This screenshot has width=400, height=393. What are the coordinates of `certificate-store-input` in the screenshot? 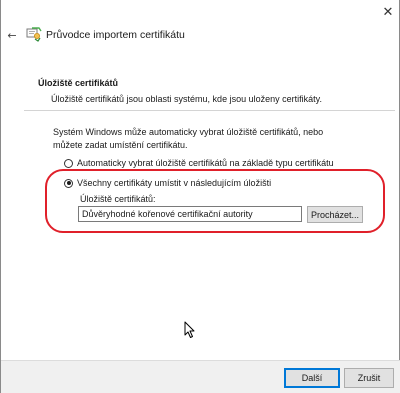 It's located at (190, 214).